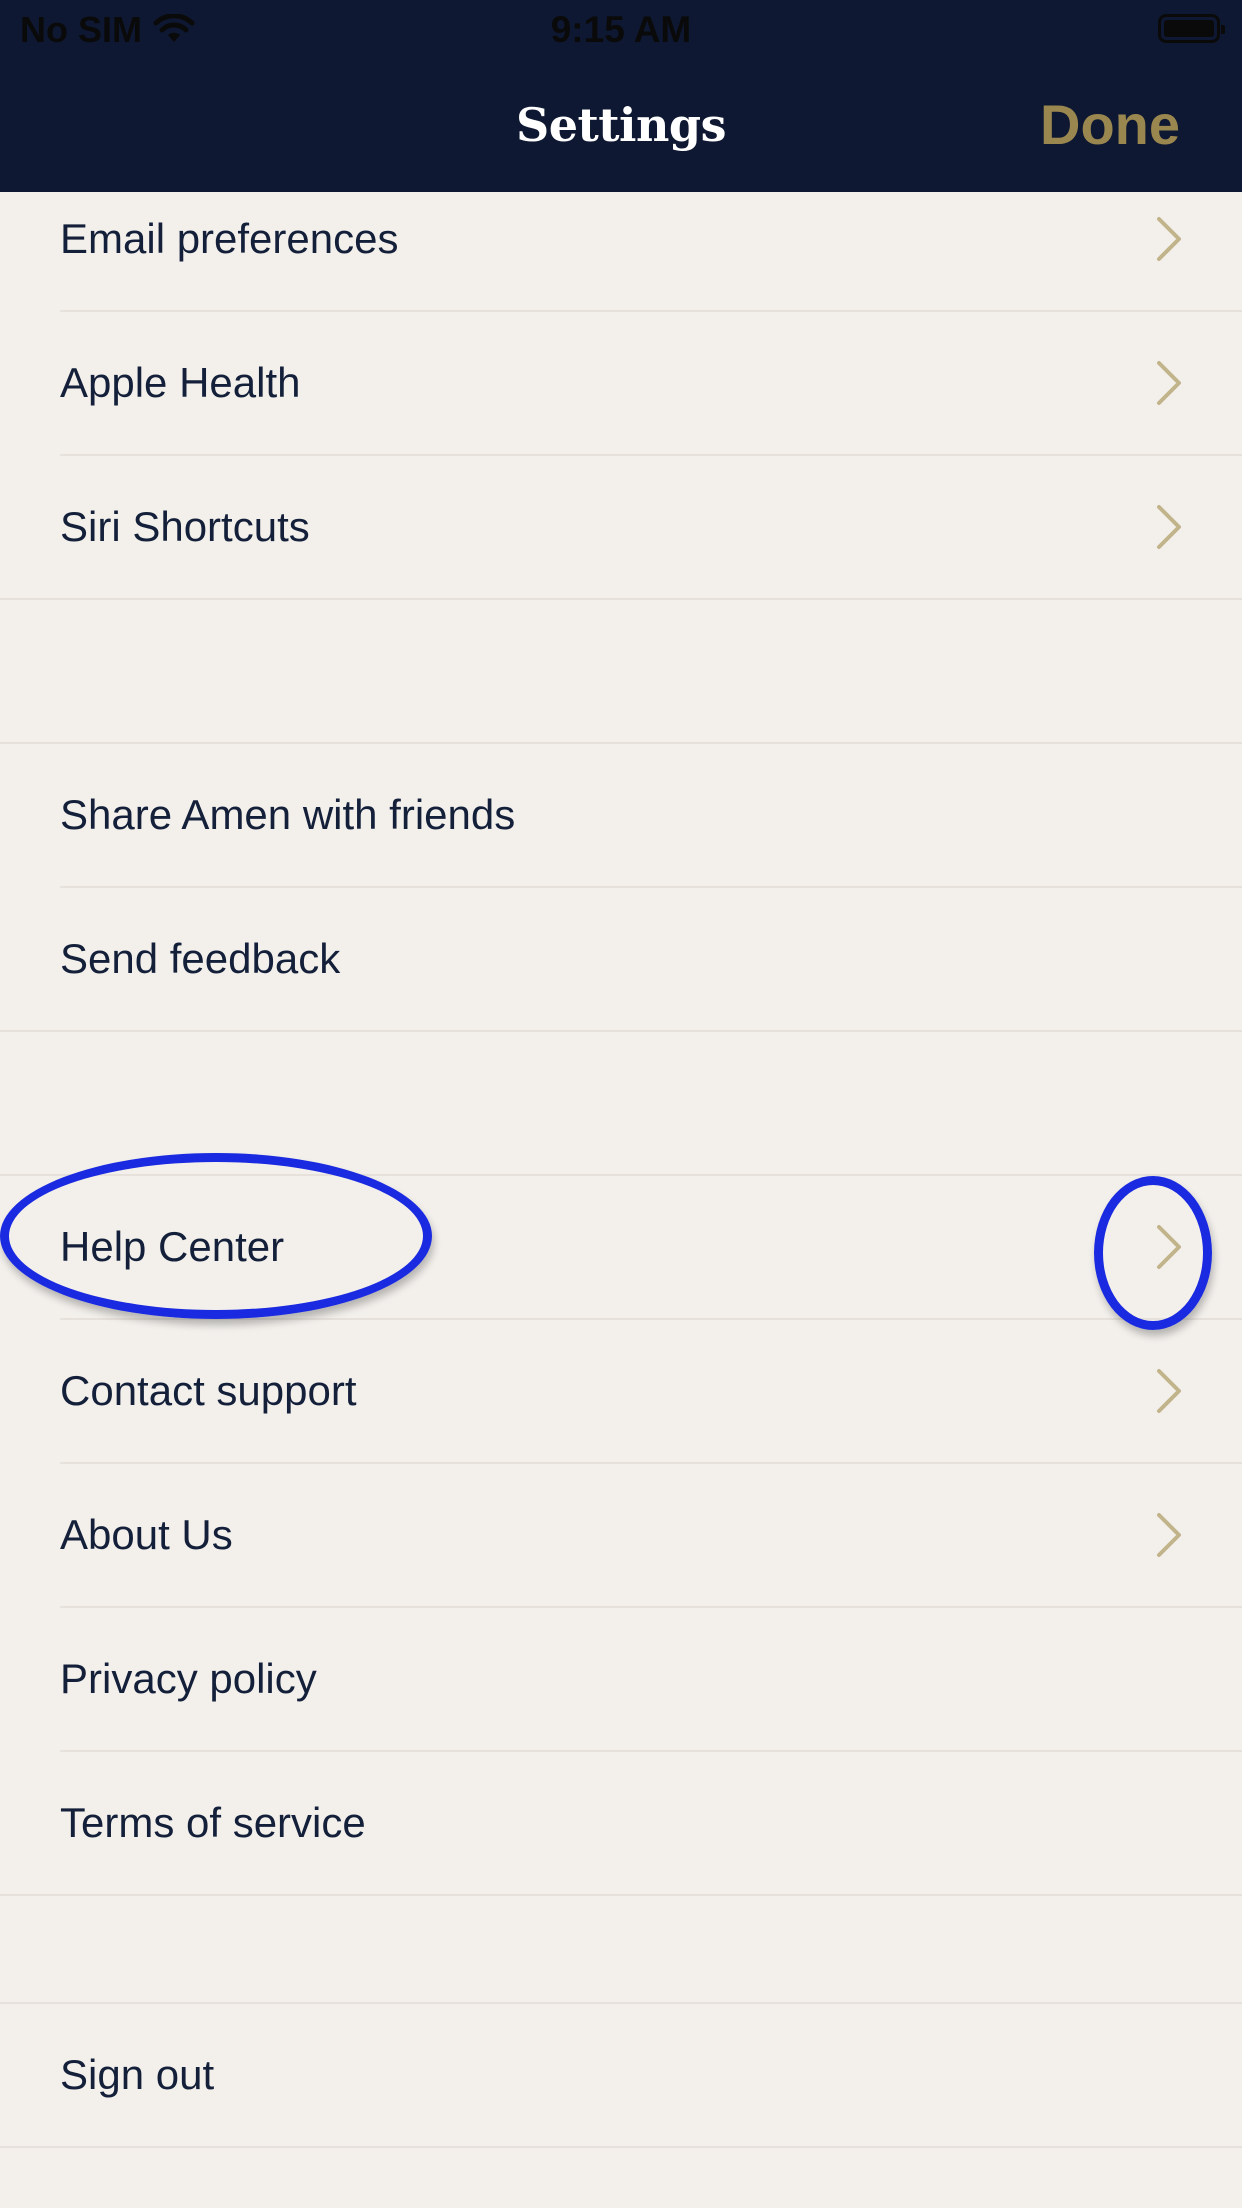 The height and width of the screenshot is (2208, 1242). Describe the element at coordinates (621, 382) in the screenshot. I see `settings-row-apple-health: Apple Health` at that location.